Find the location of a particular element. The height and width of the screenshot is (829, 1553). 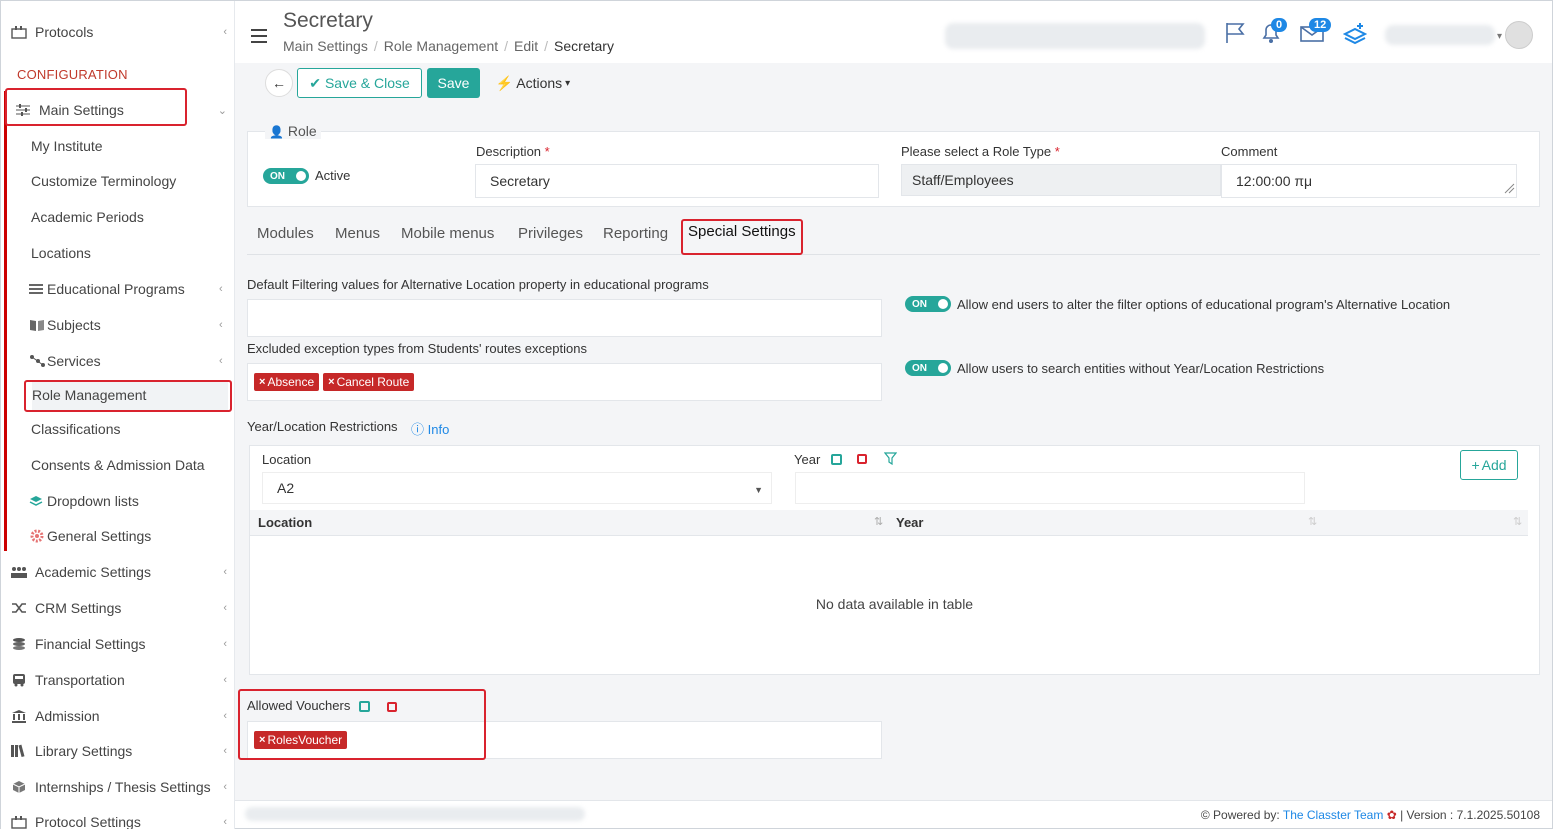

sidebar-subitem-general-settings: General Settings is located at coordinates (90, 536).